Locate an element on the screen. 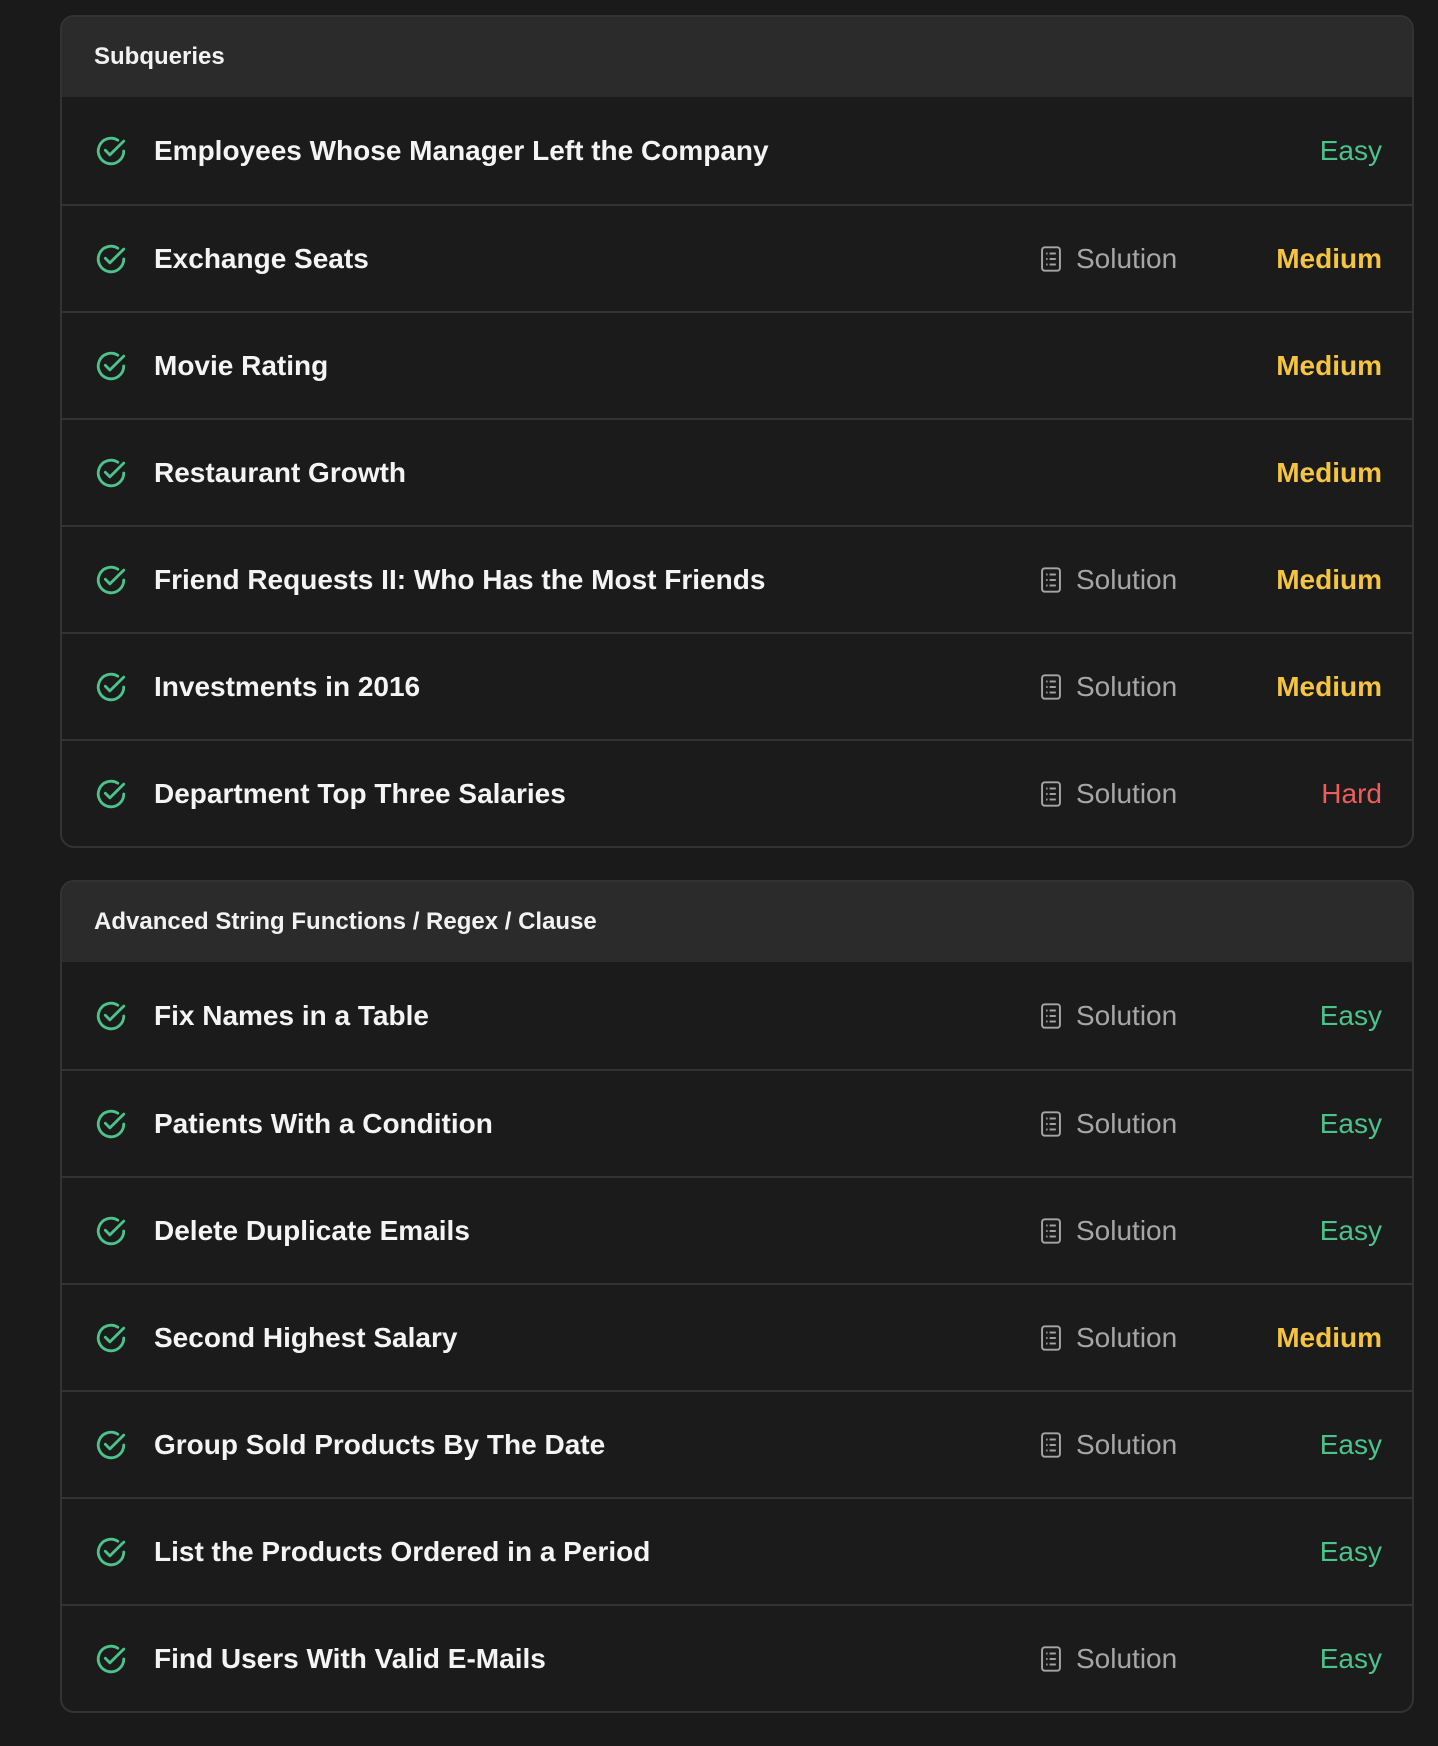 Image resolution: width=1438 pixels, height=1746 pixels. problem-title: Movie Rating is located at coordinates (241, 366).